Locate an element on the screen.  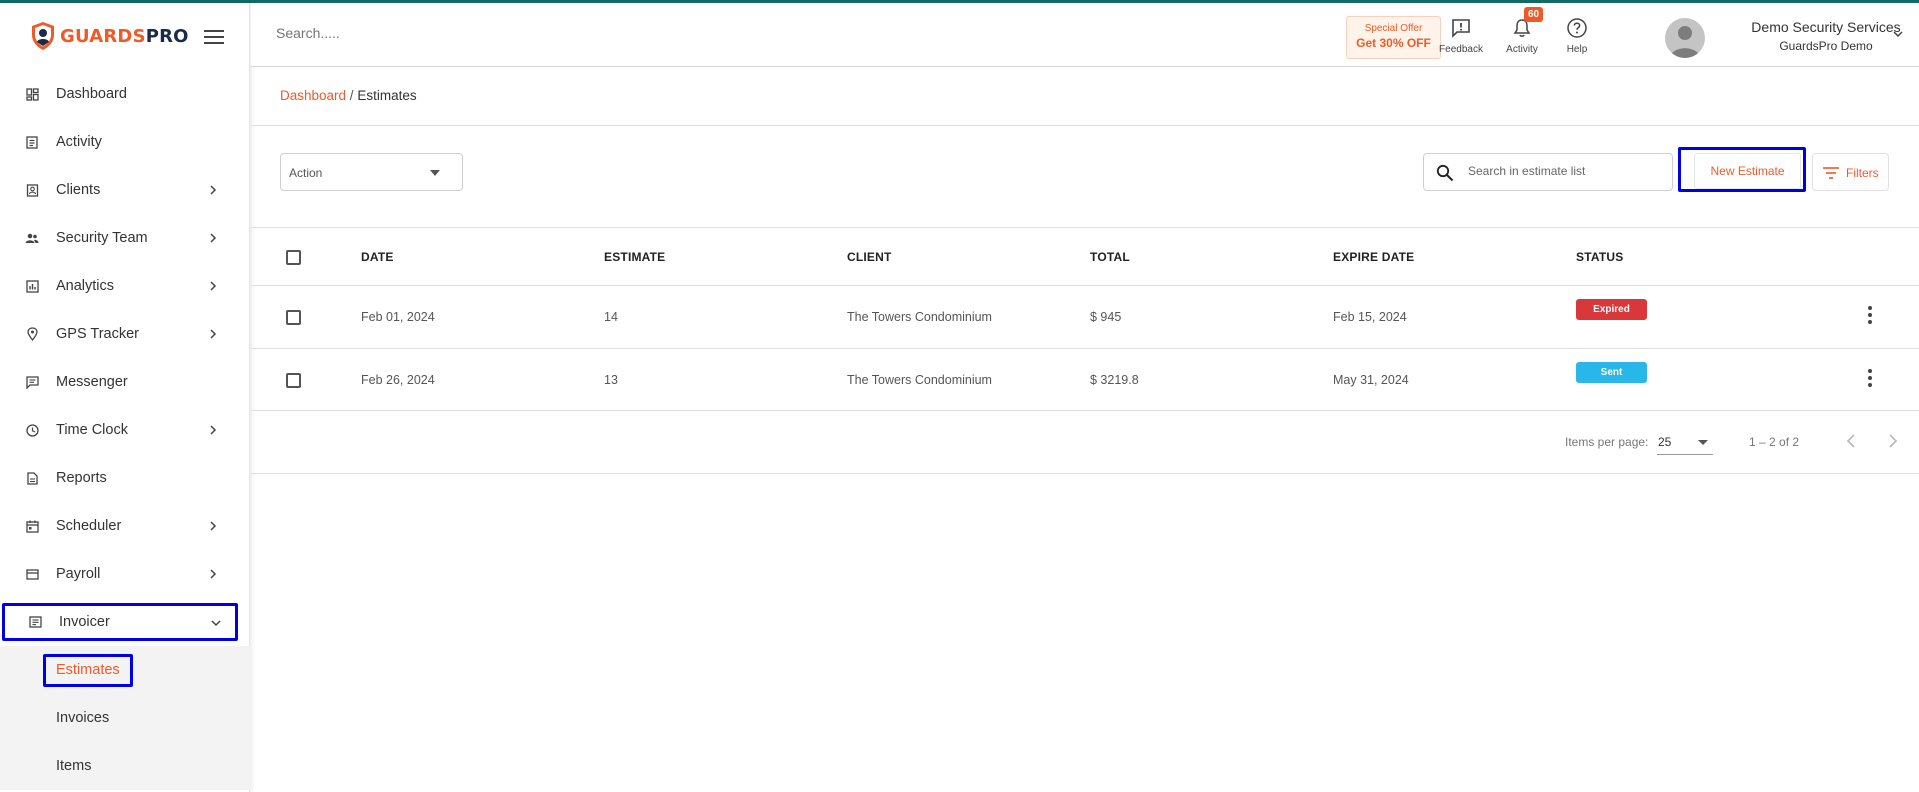
estimate-search-input is located at coordinates (1563, 171).